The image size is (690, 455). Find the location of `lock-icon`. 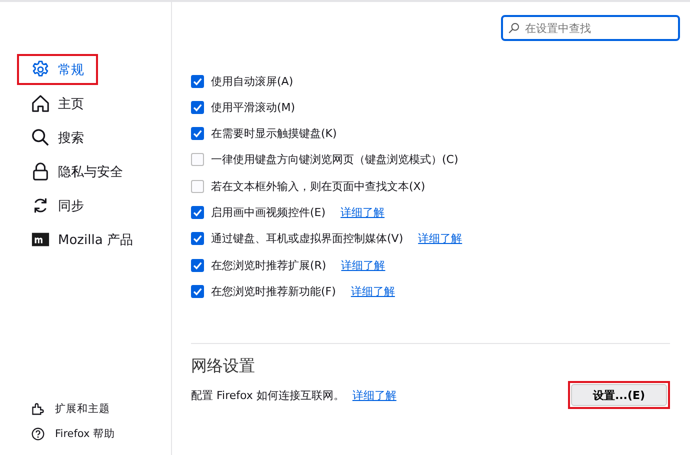

lock-icon is located at coordinates (40, 171).